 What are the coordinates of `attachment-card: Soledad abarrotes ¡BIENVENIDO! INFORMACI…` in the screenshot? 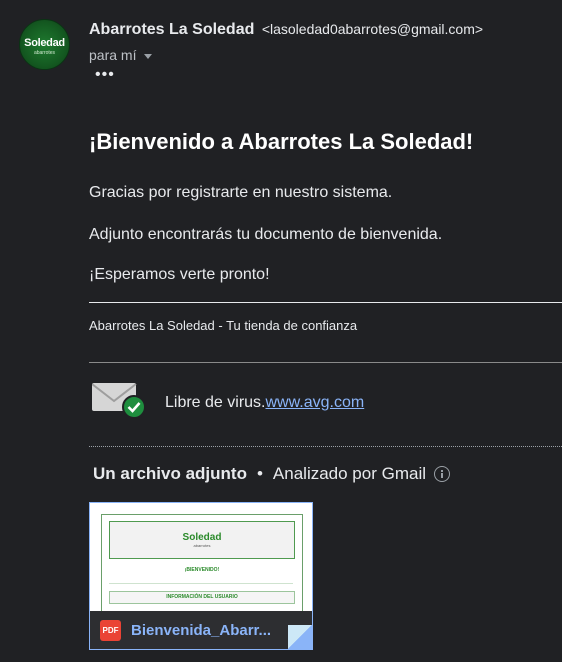 It's located at (201, 576).